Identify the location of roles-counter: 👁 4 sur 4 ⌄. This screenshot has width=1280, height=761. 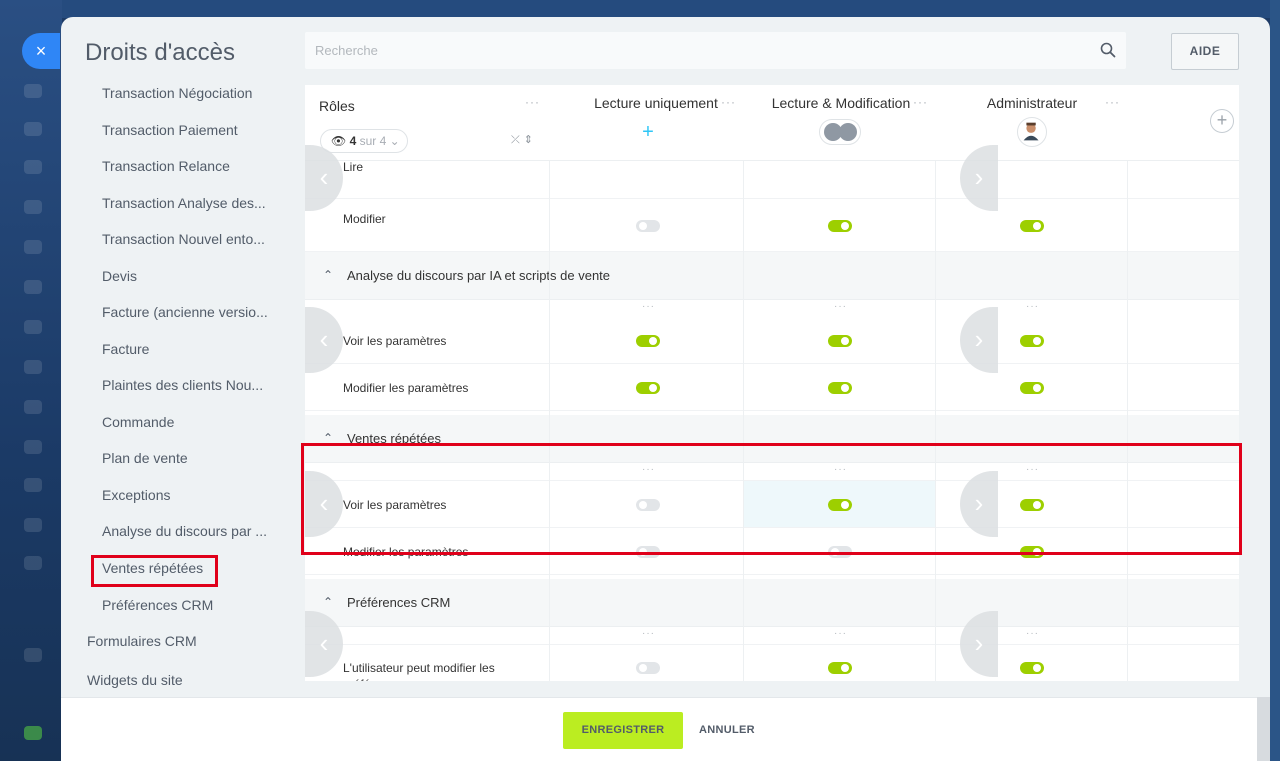
(364, 141).